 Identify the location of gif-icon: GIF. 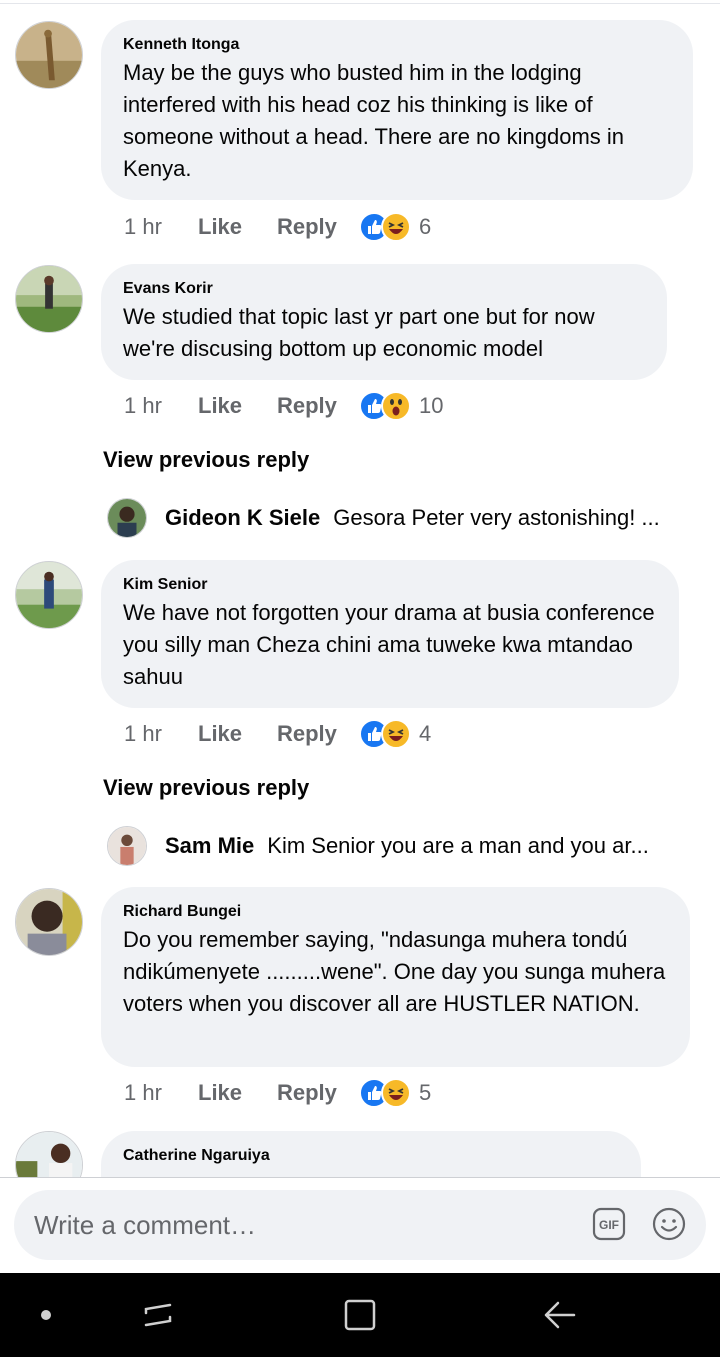
(609, 1224).